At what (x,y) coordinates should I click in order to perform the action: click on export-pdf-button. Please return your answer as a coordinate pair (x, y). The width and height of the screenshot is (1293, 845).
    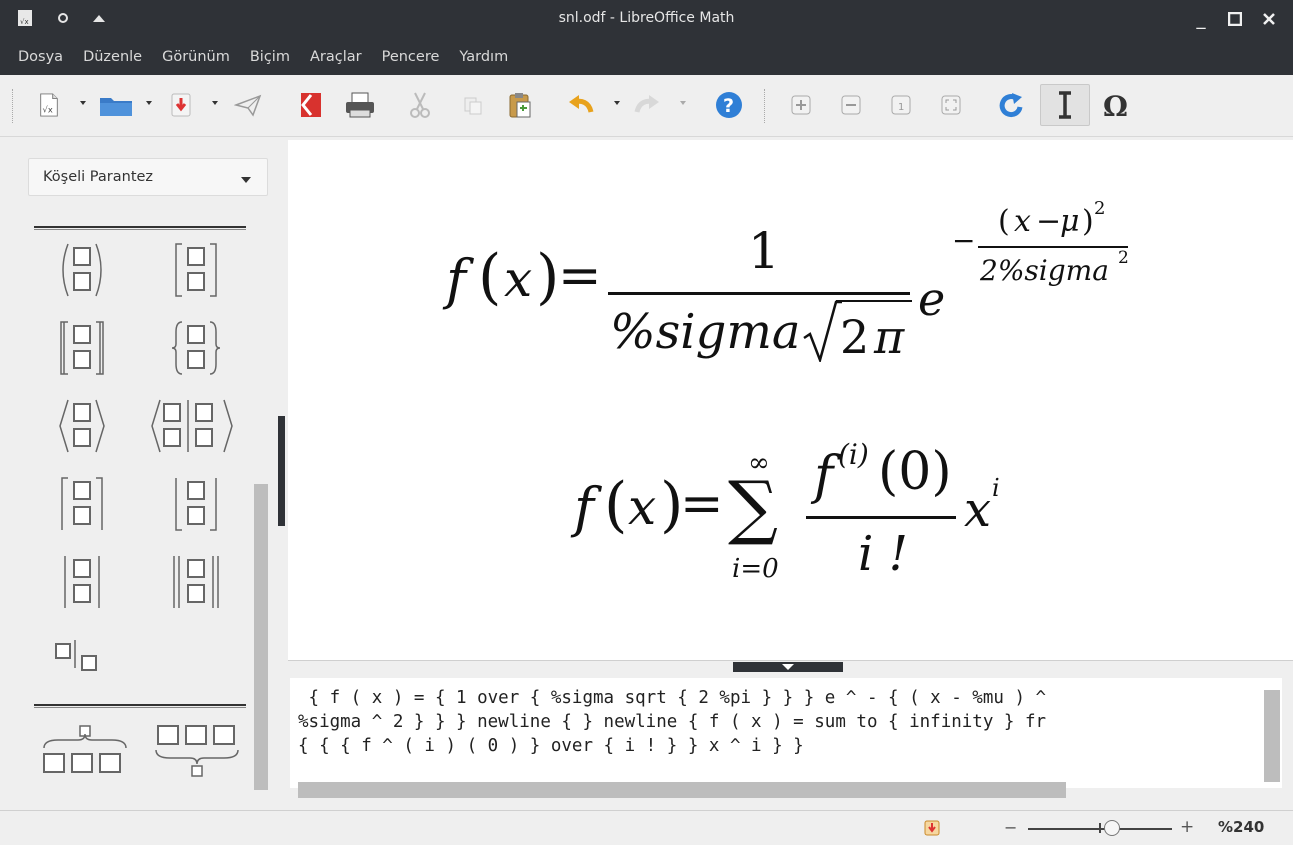
    Looking at the image, I should click on (311, 105).